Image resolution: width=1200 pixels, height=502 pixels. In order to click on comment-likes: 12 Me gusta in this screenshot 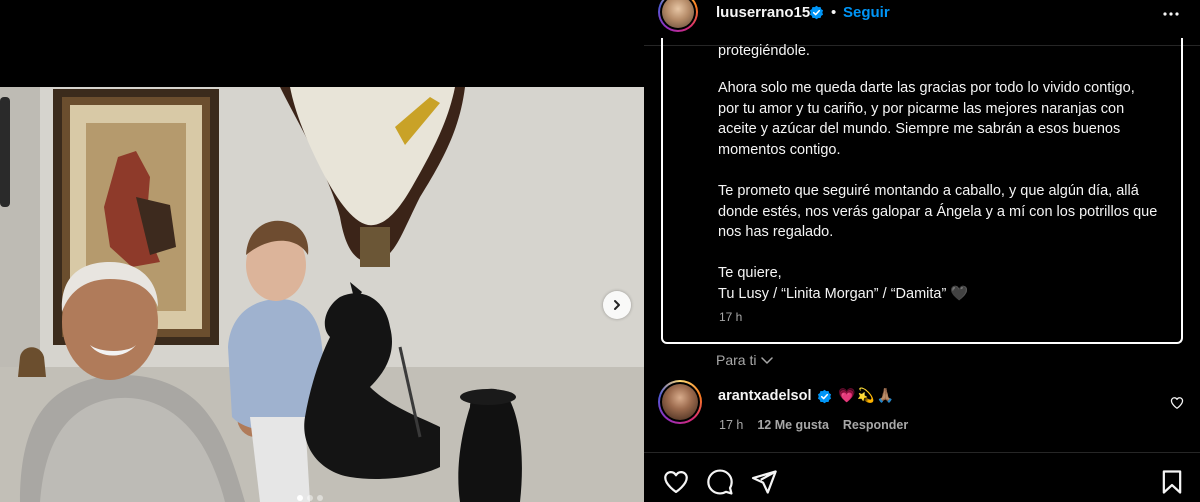, I will do `click(793, 425)`.